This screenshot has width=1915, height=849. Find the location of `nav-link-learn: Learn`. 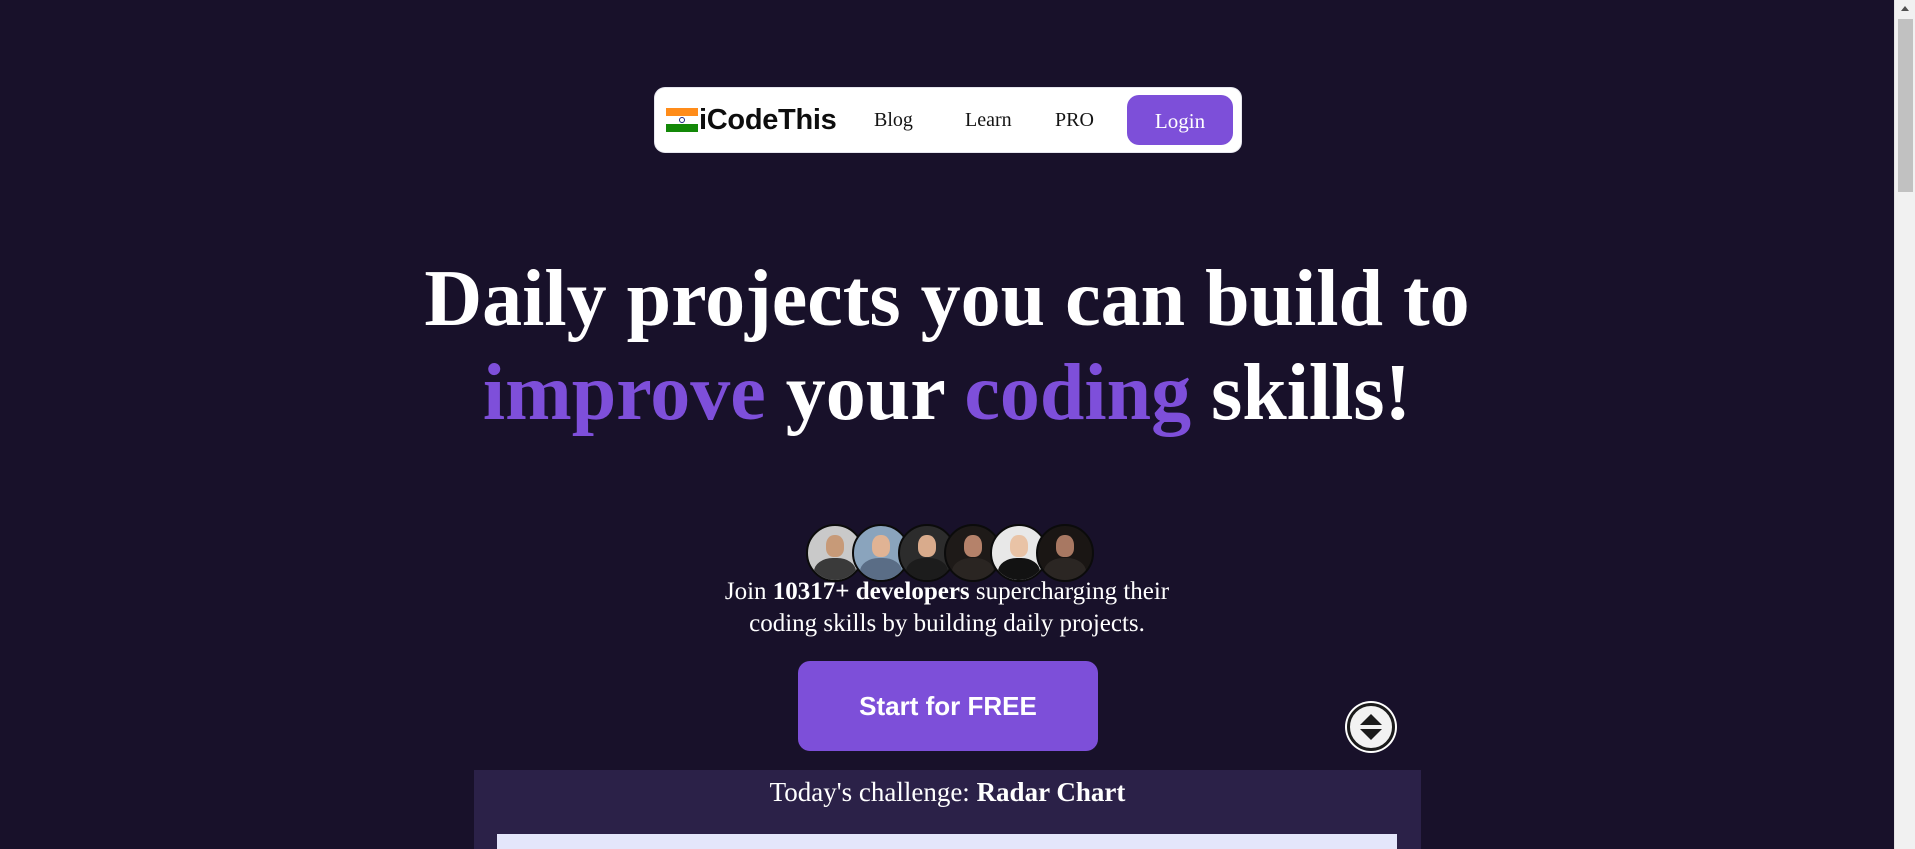

nav-link-learn: Learn is located at coordinates (988, 120).